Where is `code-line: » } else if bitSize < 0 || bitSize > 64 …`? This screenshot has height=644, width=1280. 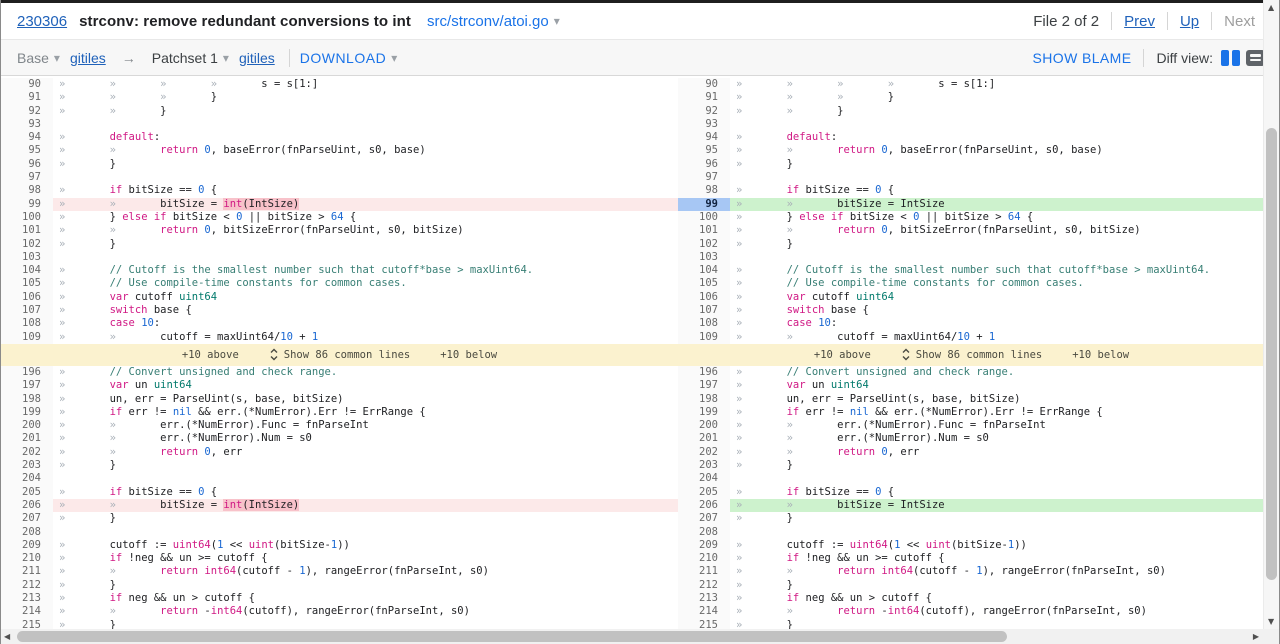 code-line: » } else if bitSize < 0 || bitSize > 64 … is located at coordinates (997, 217).